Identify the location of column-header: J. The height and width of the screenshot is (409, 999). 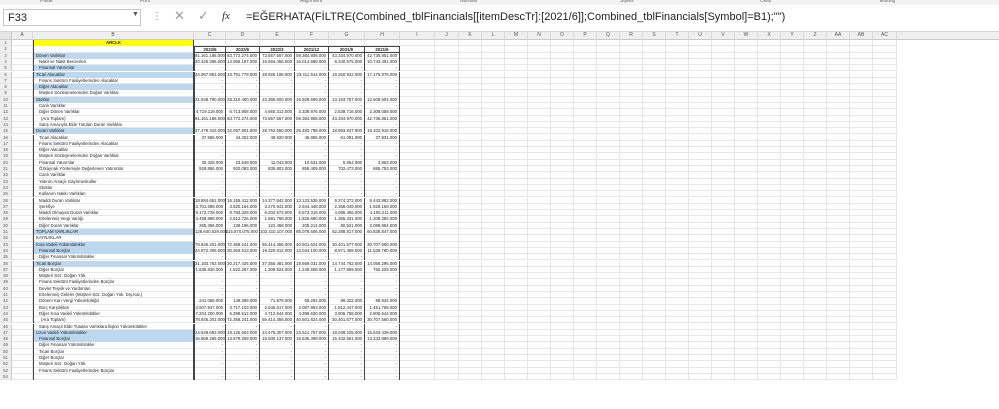
(447, 35).